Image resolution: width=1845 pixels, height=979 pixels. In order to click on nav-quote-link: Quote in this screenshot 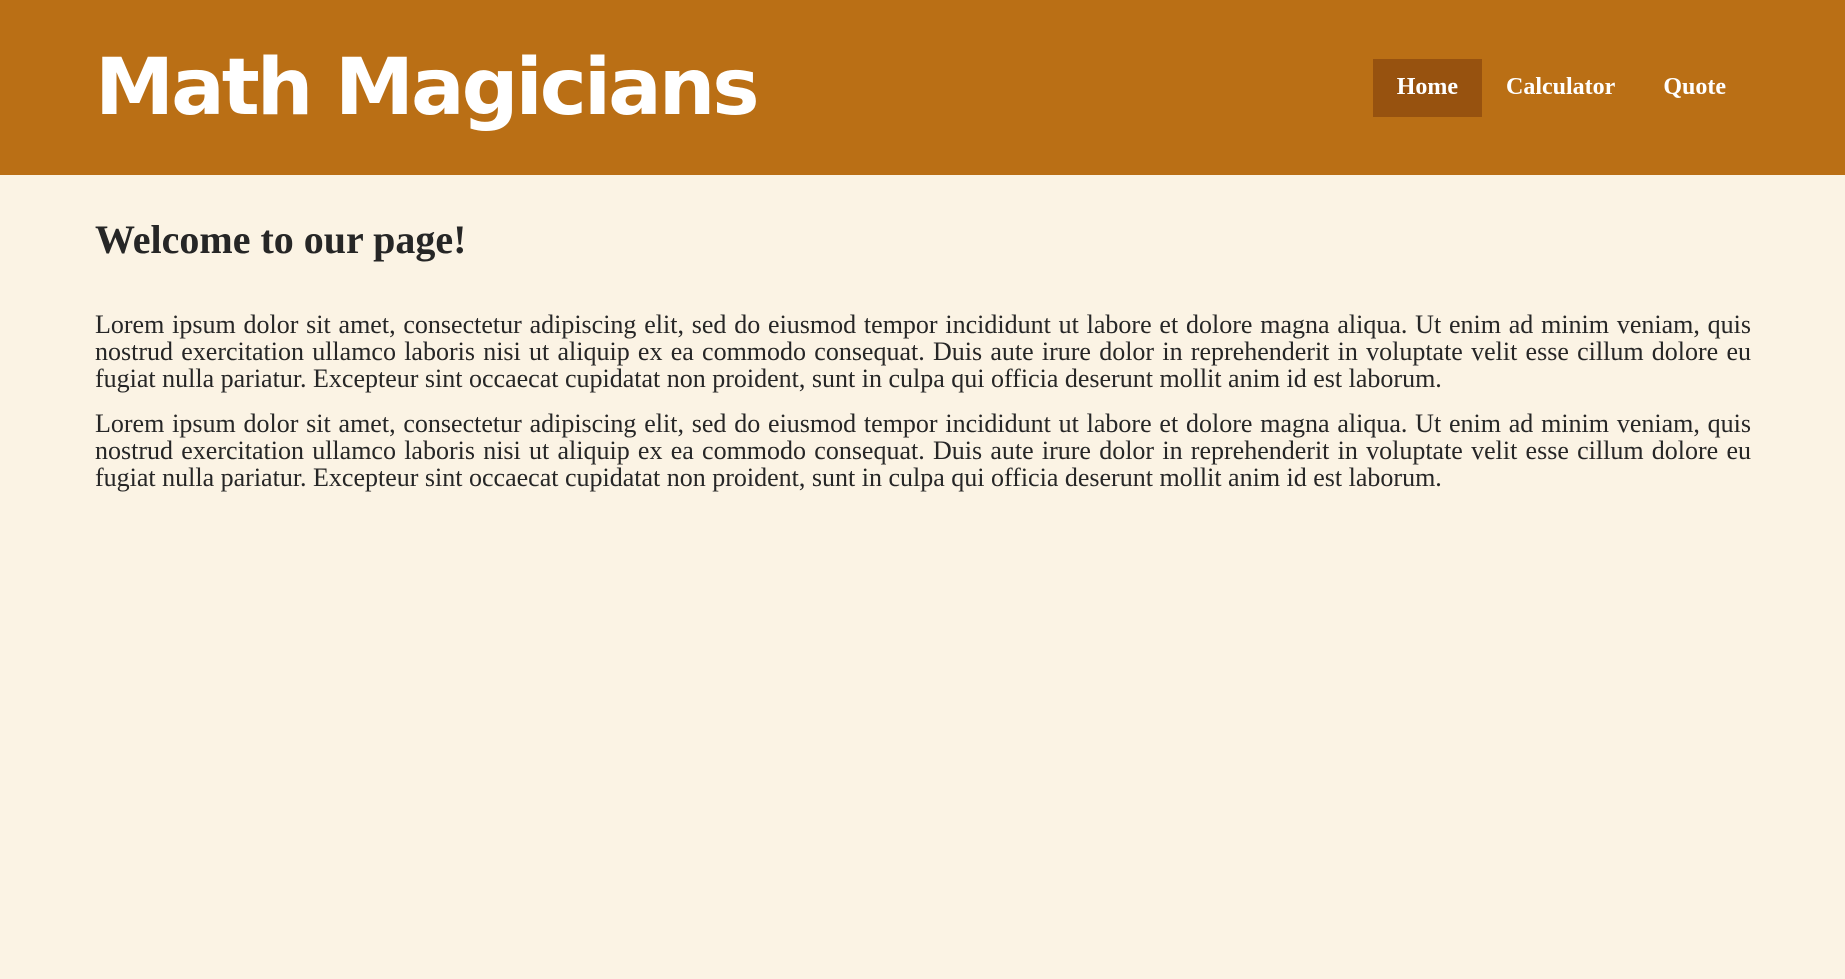, I will do `click(1694, 88)`.